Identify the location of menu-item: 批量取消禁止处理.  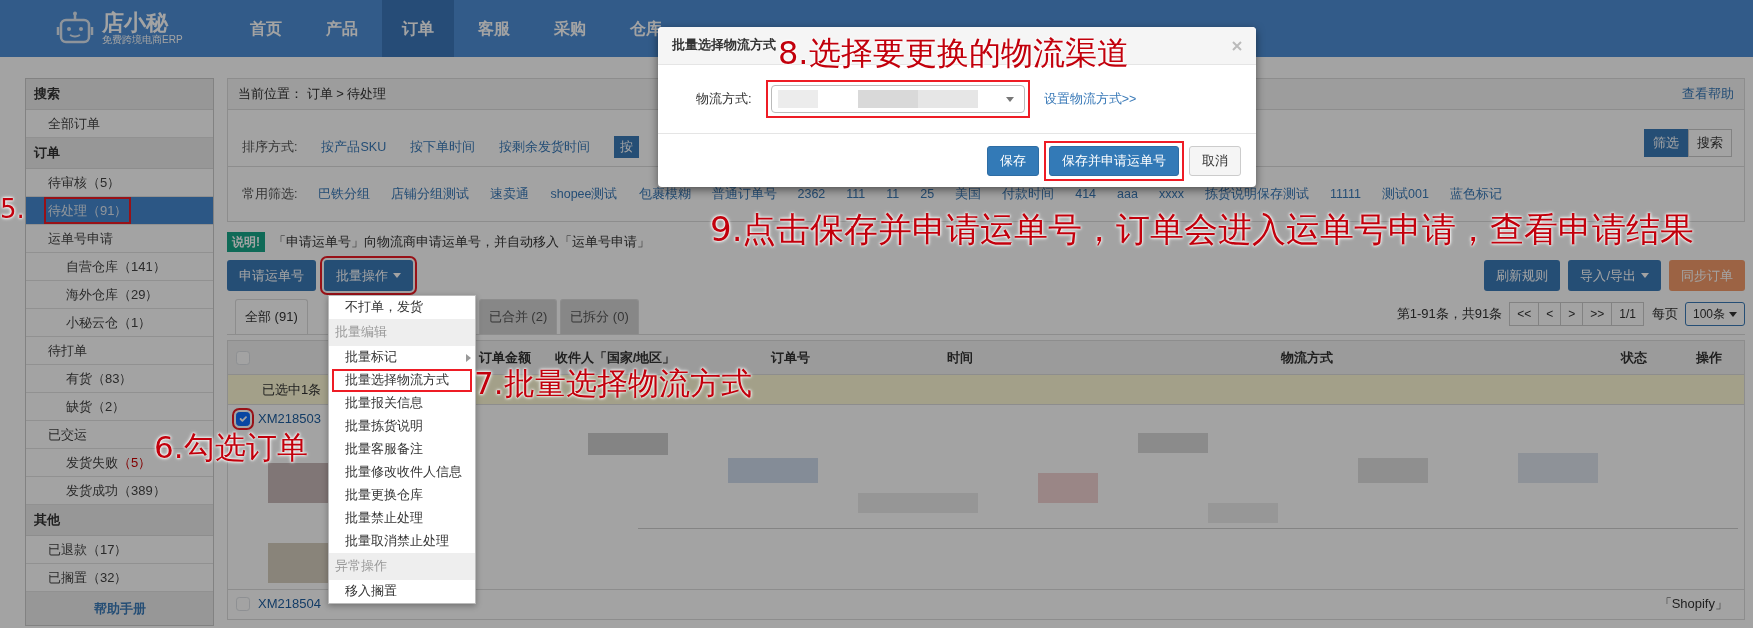
(402, 541).